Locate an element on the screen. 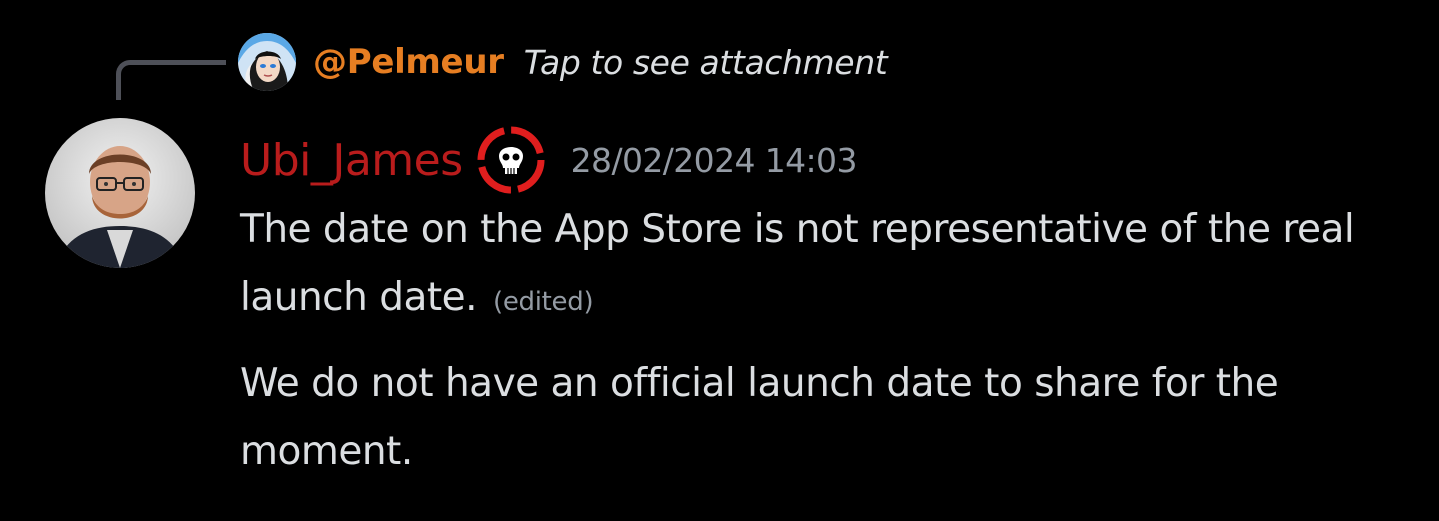 Image resolution: width=1439 pixels, height=521 pixels. reply-preview-text: Tap to see attachment is located at coordinates (706, 62).